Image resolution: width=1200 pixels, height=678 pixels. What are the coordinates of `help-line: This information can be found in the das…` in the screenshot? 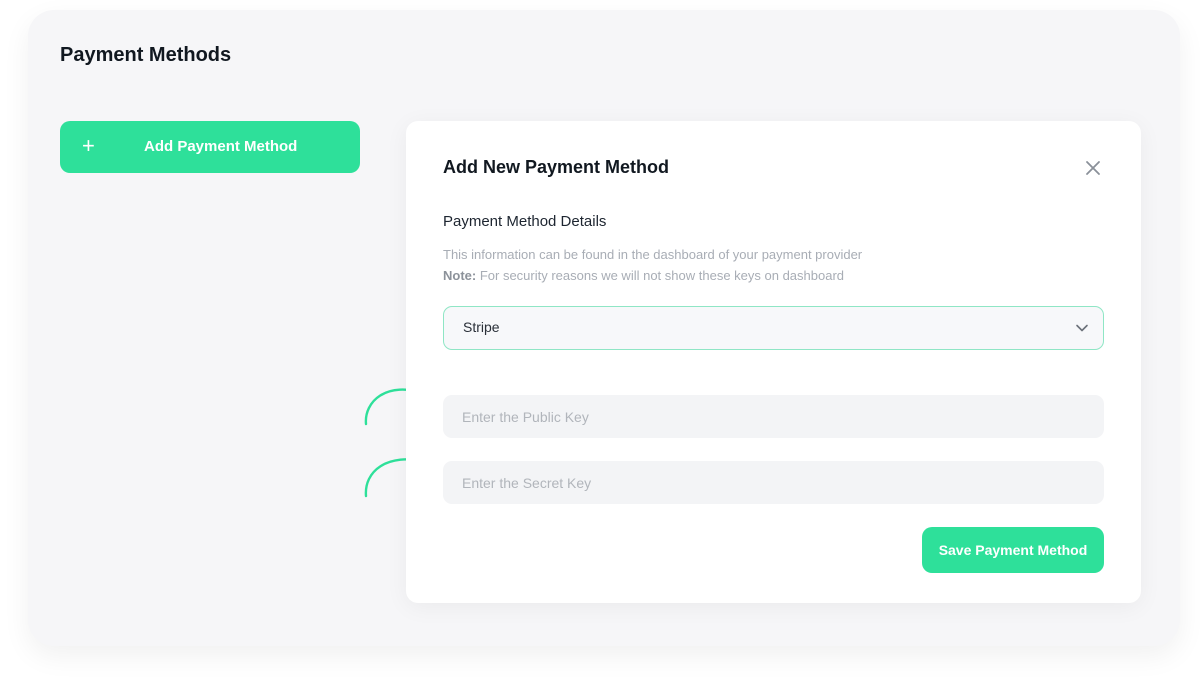 It's located at (653, 254).